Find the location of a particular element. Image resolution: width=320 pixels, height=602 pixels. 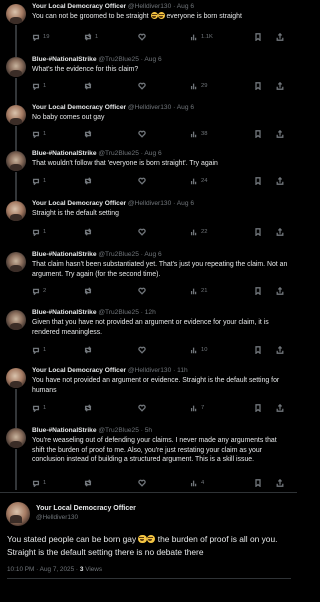

timestamp: 11h is located at coordinates (182, 370).